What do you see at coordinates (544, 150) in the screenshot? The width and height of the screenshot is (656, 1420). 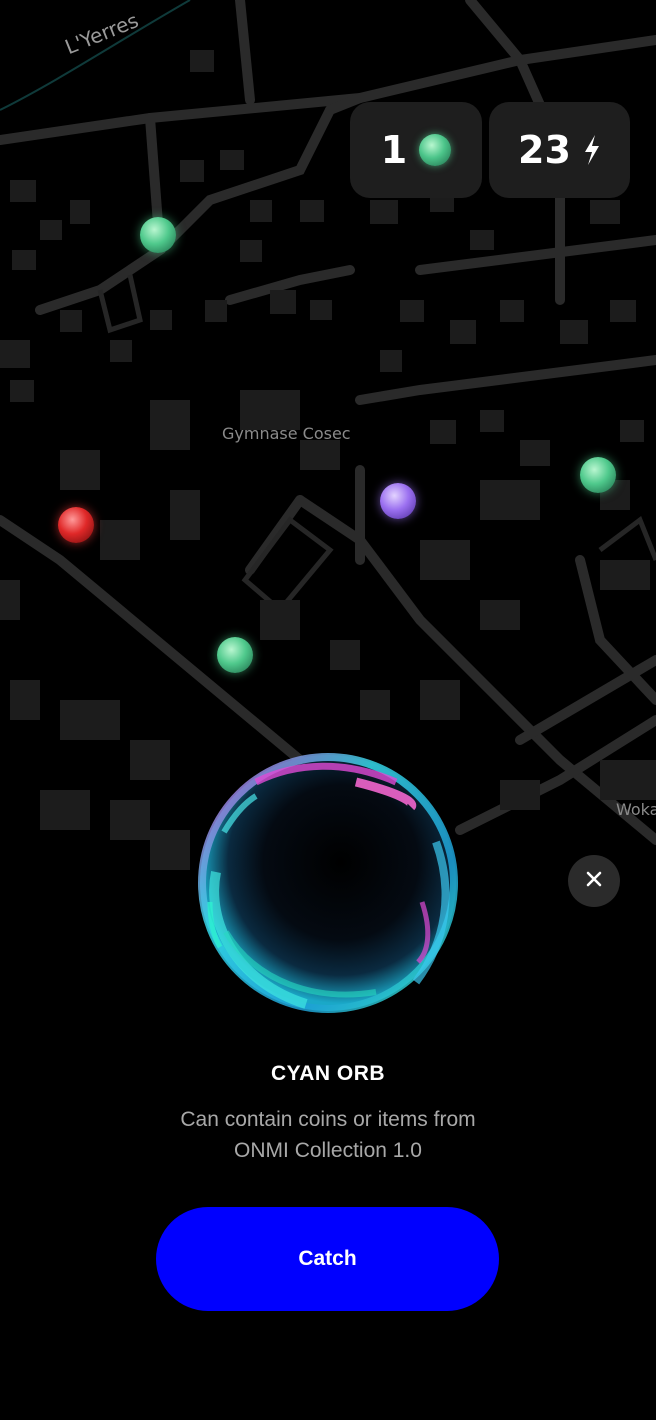 I see `energy-count: 23` at bounding box center [544, 150].